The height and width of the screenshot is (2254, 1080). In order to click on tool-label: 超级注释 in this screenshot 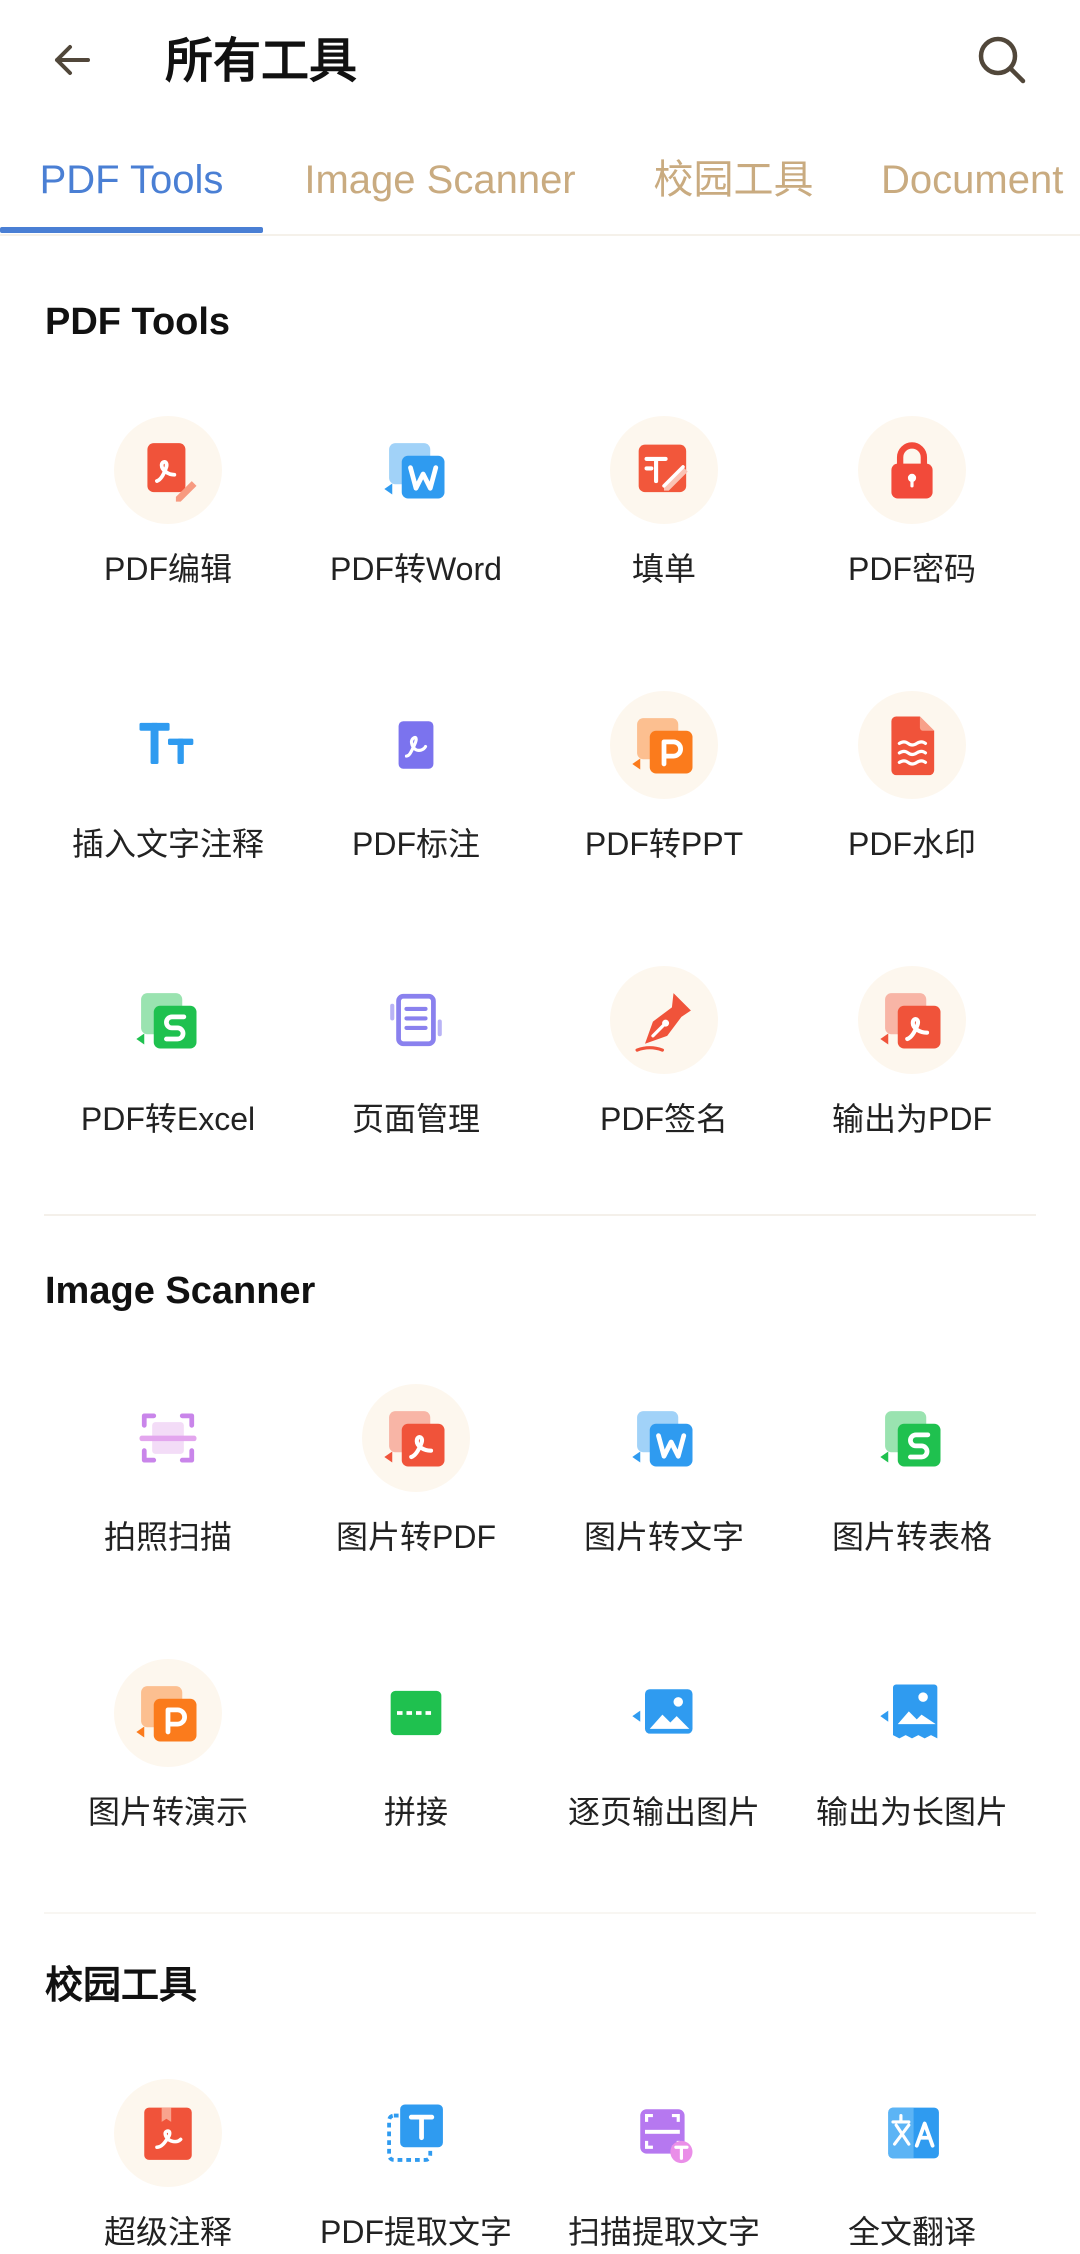, I will do `click(167, 2232)`.